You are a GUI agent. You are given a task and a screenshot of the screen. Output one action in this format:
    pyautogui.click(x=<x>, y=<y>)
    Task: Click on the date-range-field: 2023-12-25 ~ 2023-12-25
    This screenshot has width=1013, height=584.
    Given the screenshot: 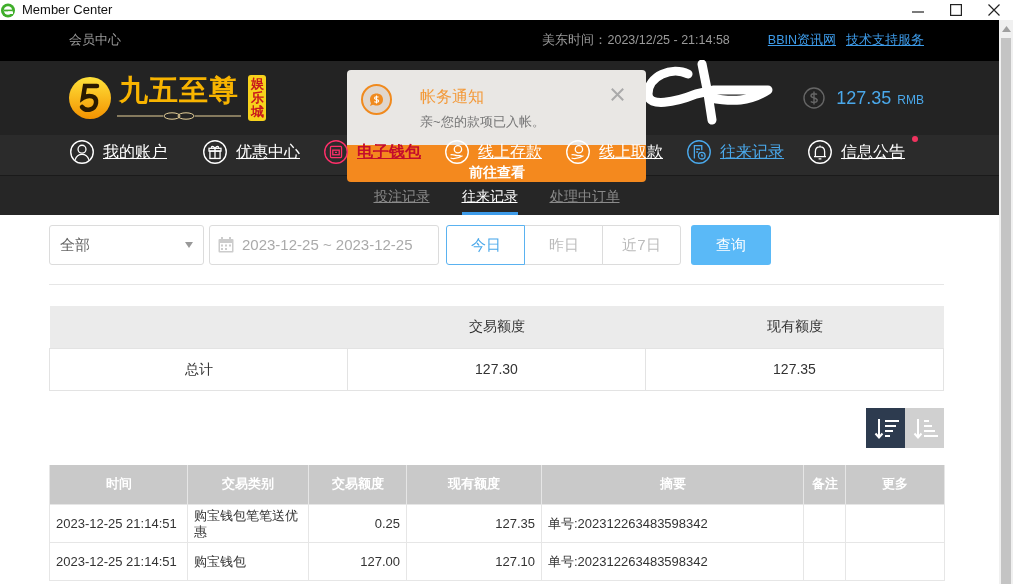 What is the action you would take?
    pyautogui.click(x=324, y=245)
    